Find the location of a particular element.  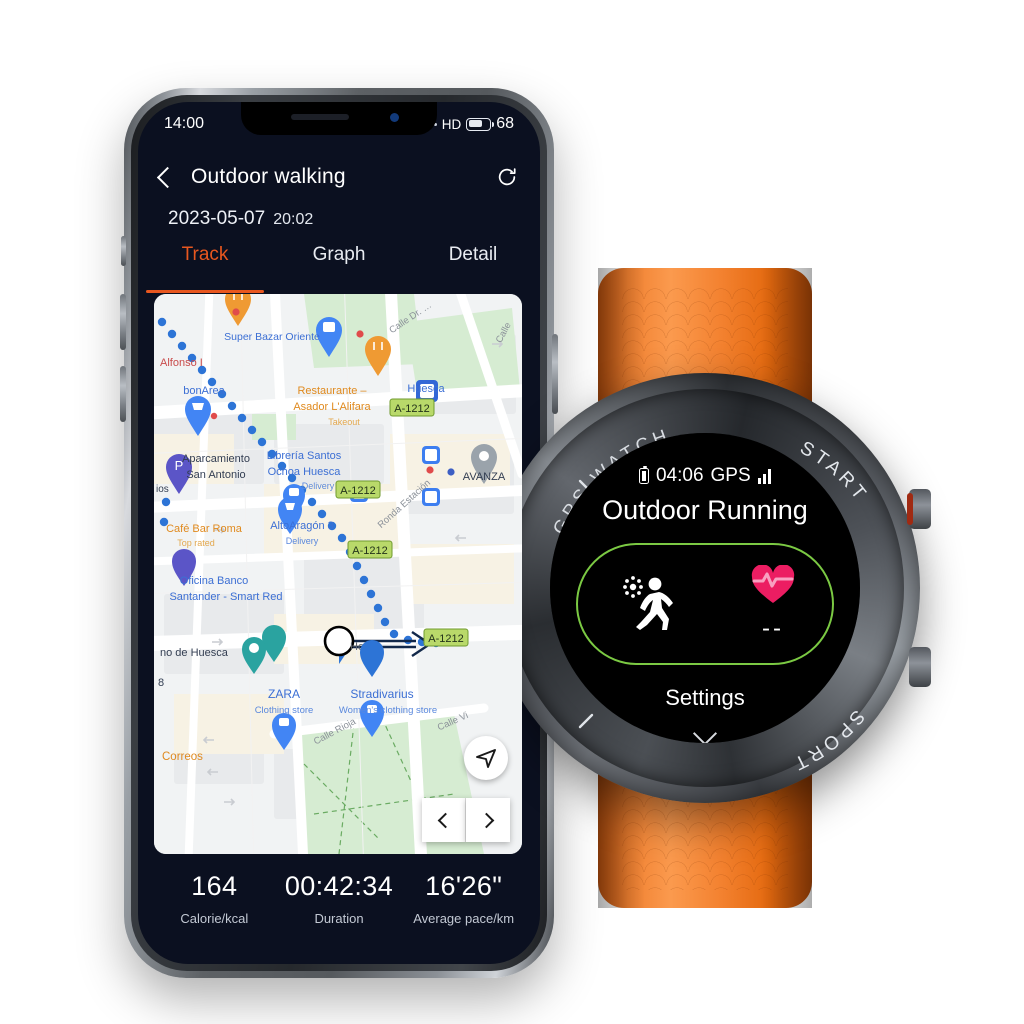

activity-cell is located at coordinates (646, 604).